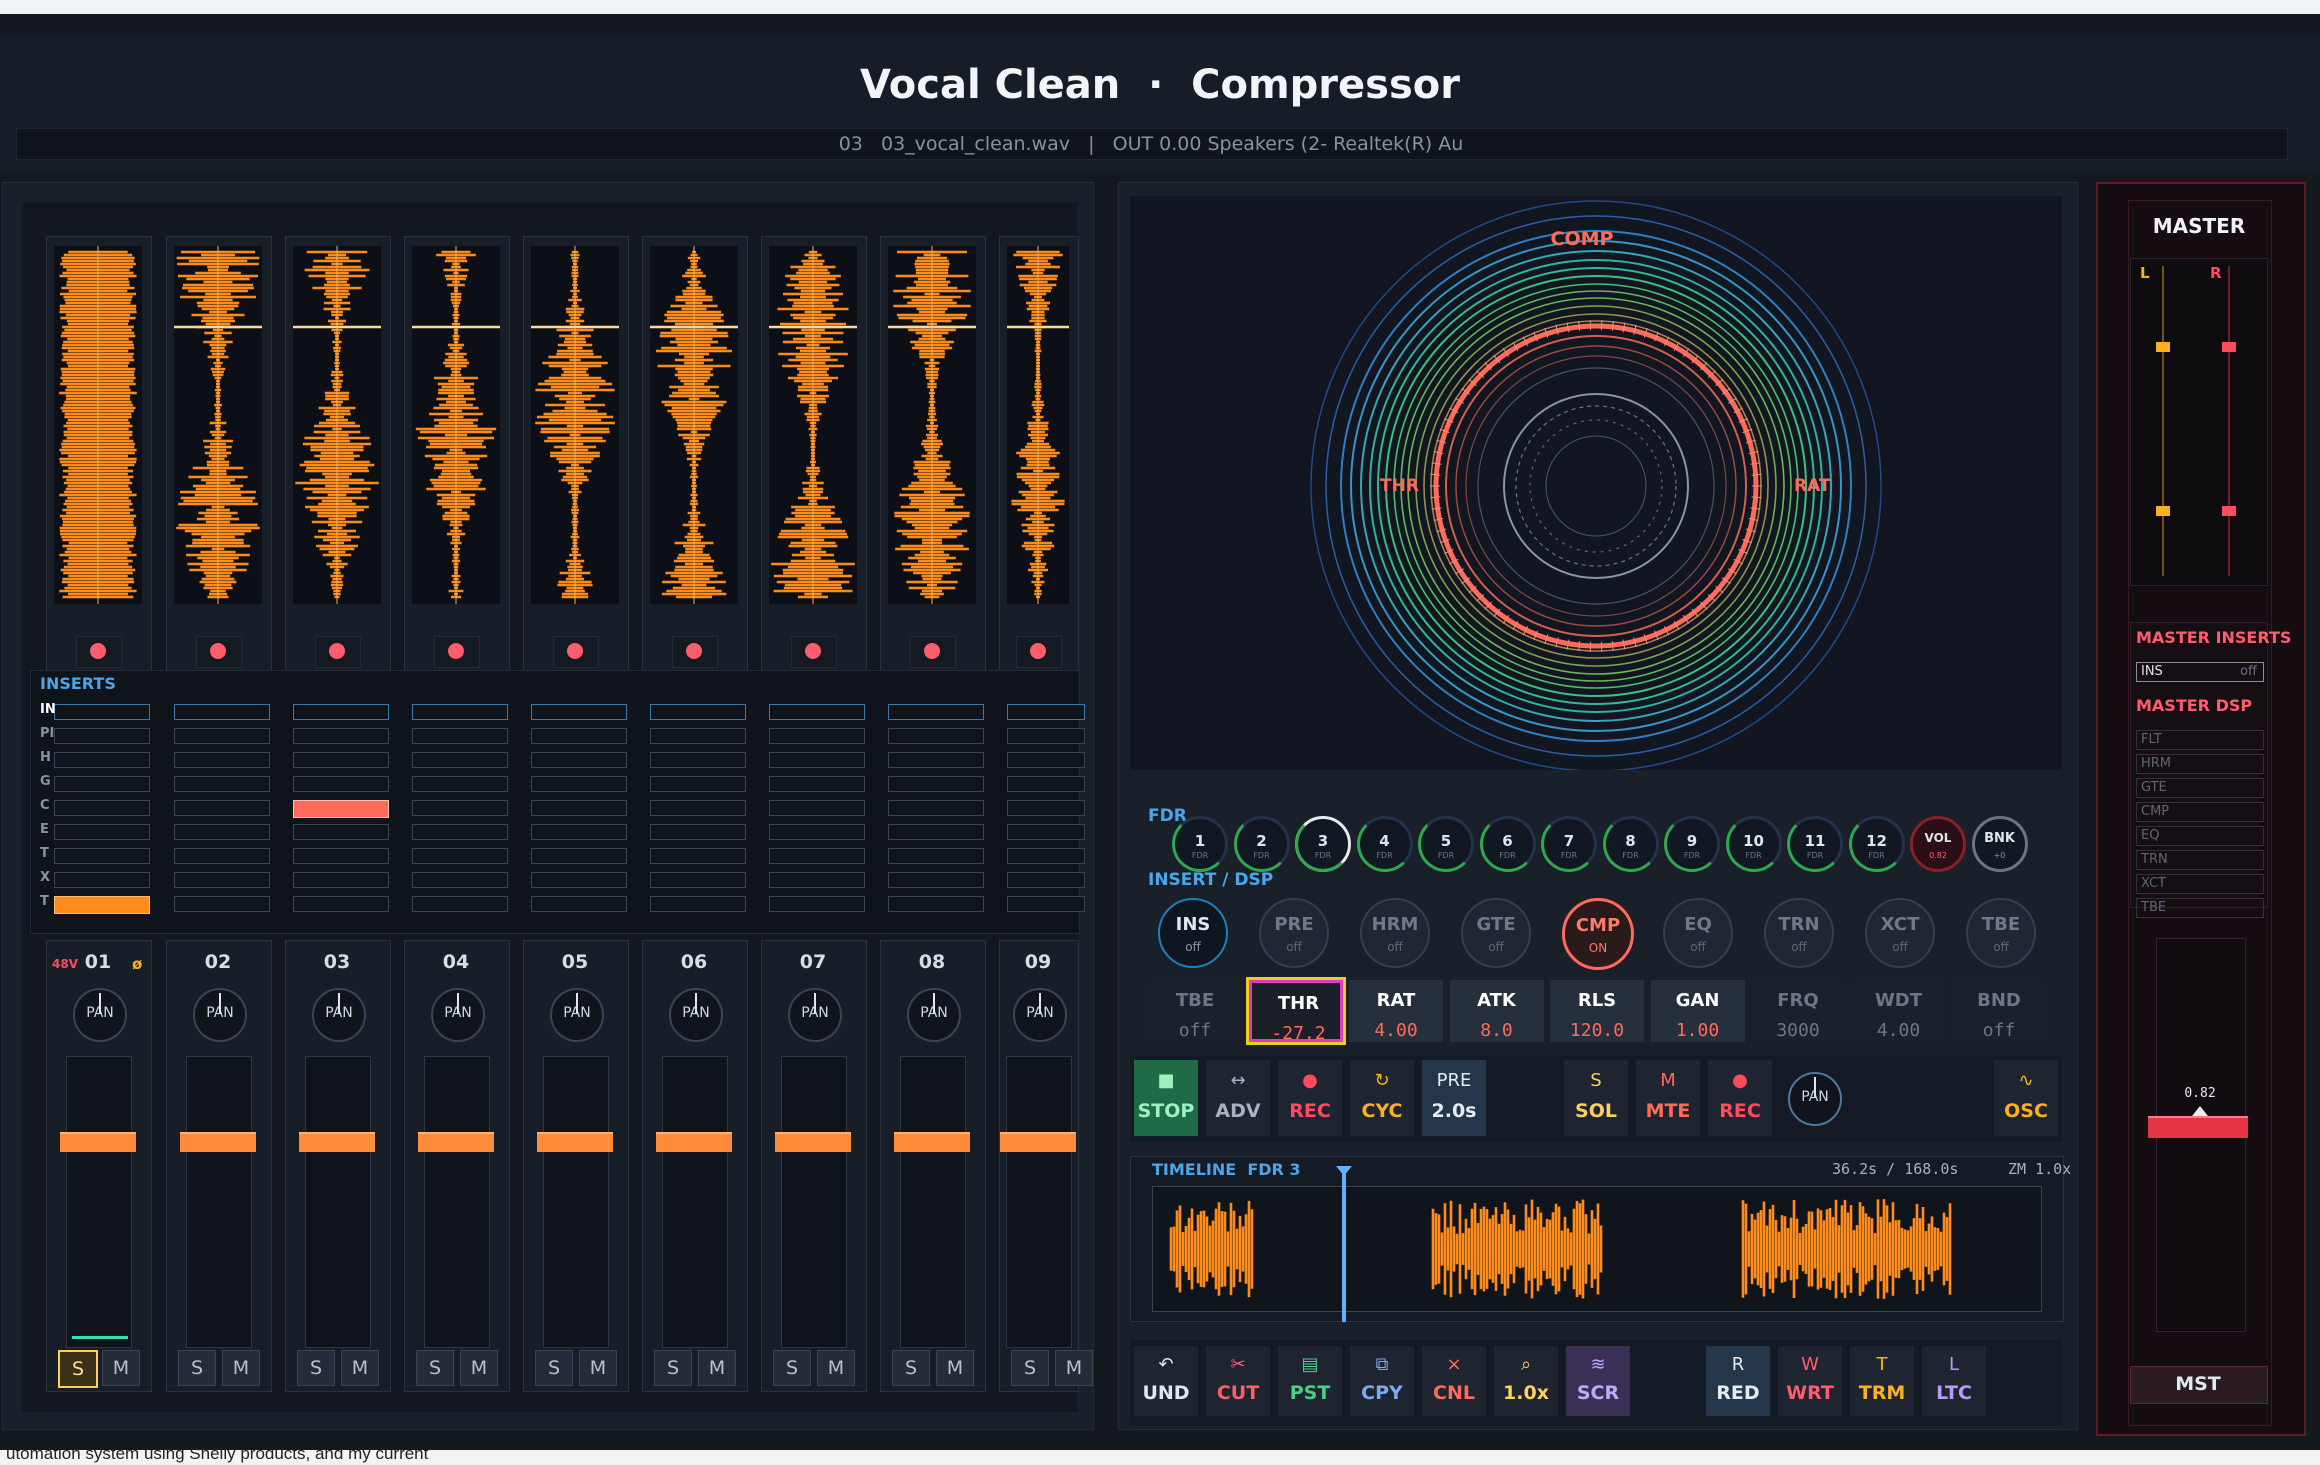 Image resolution: width=2320 pixels, height=1465 pixels. Describe the element at coordinates (1238, 1381) in the screenshot. I see `edit-cut-button: ✂ CUT` at that location.